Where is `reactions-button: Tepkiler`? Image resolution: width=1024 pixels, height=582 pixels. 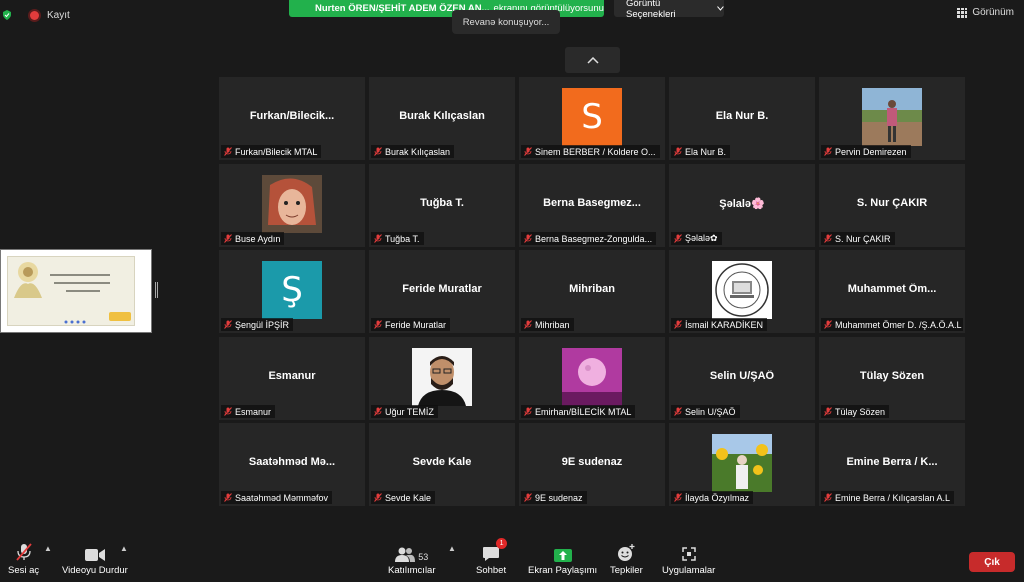
reactions-button: Tepkiler is located at coordinates (626, 558).